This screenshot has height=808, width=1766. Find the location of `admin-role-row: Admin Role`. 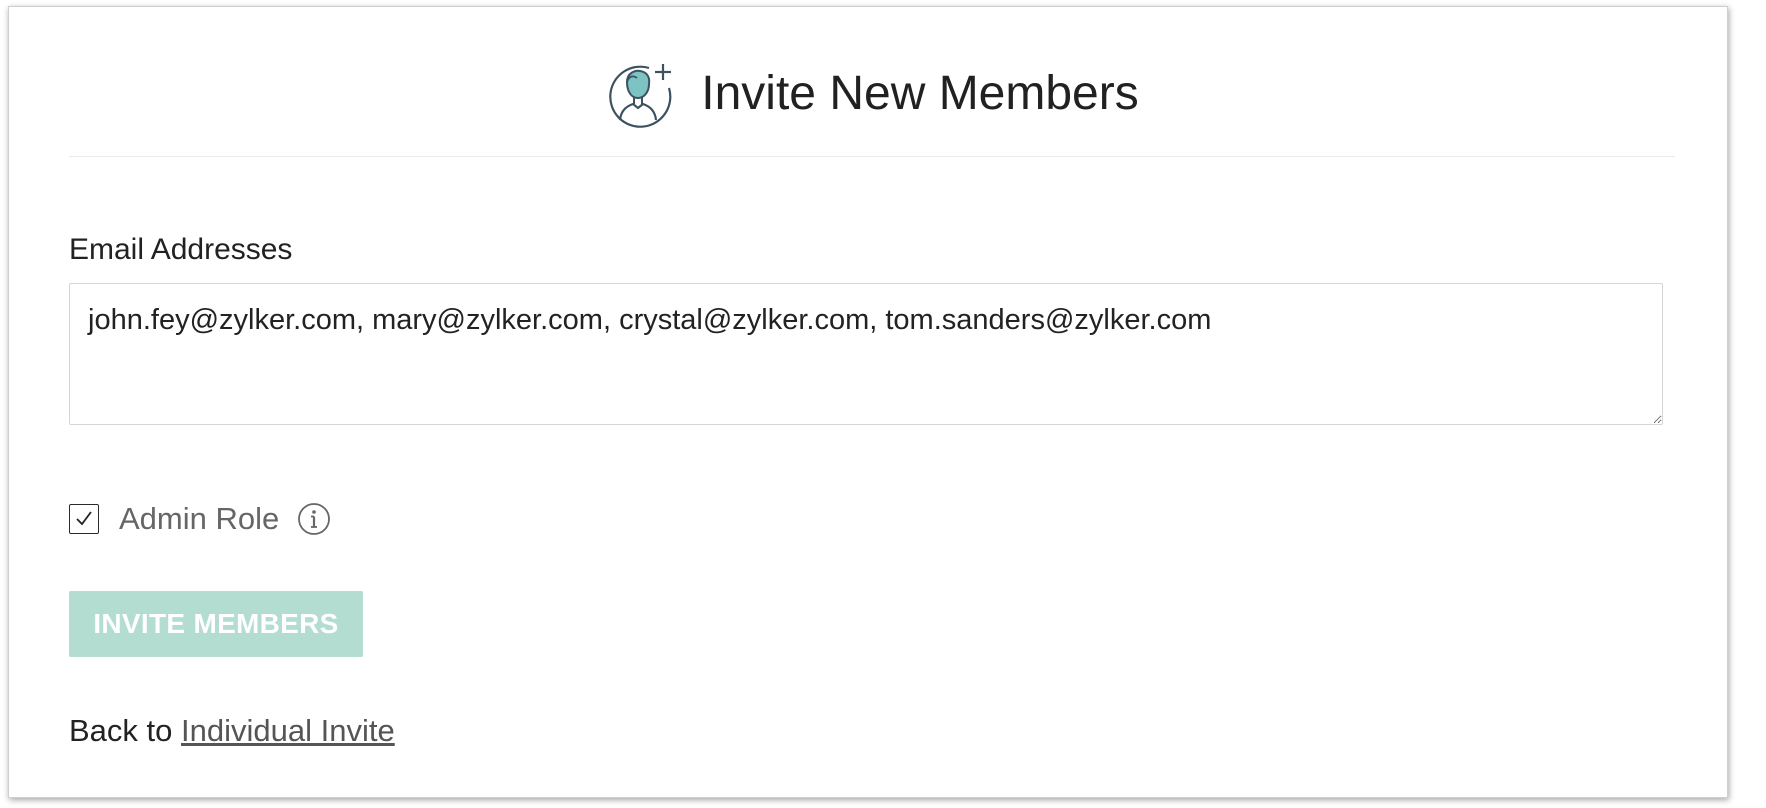

admin-role-row: Admin Role is located at coordinates (200, 519).